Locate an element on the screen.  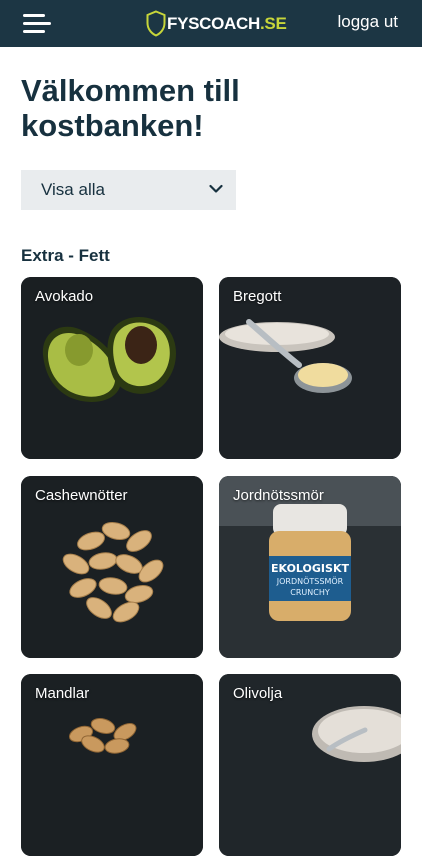
food-card-label: Cashewnötter is located at coordinates (81, 495).